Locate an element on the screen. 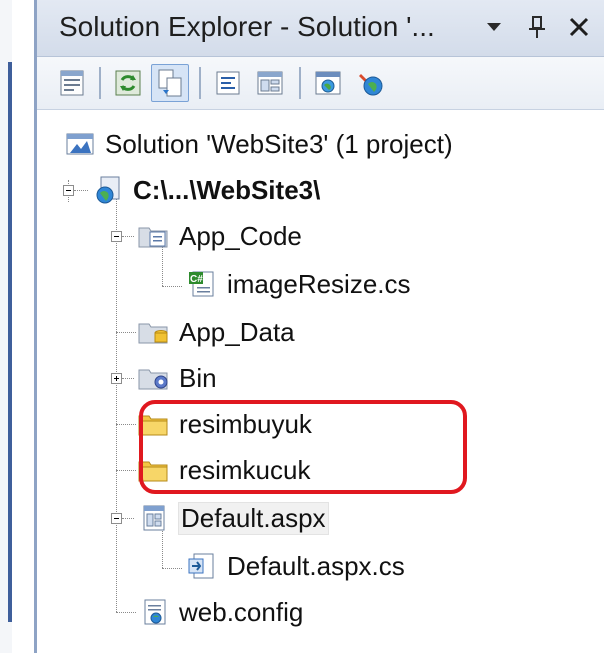 Image resolution: width=604 pixels, height=653 pixels. aspx-page-icon is located at coordinates (154, 518).